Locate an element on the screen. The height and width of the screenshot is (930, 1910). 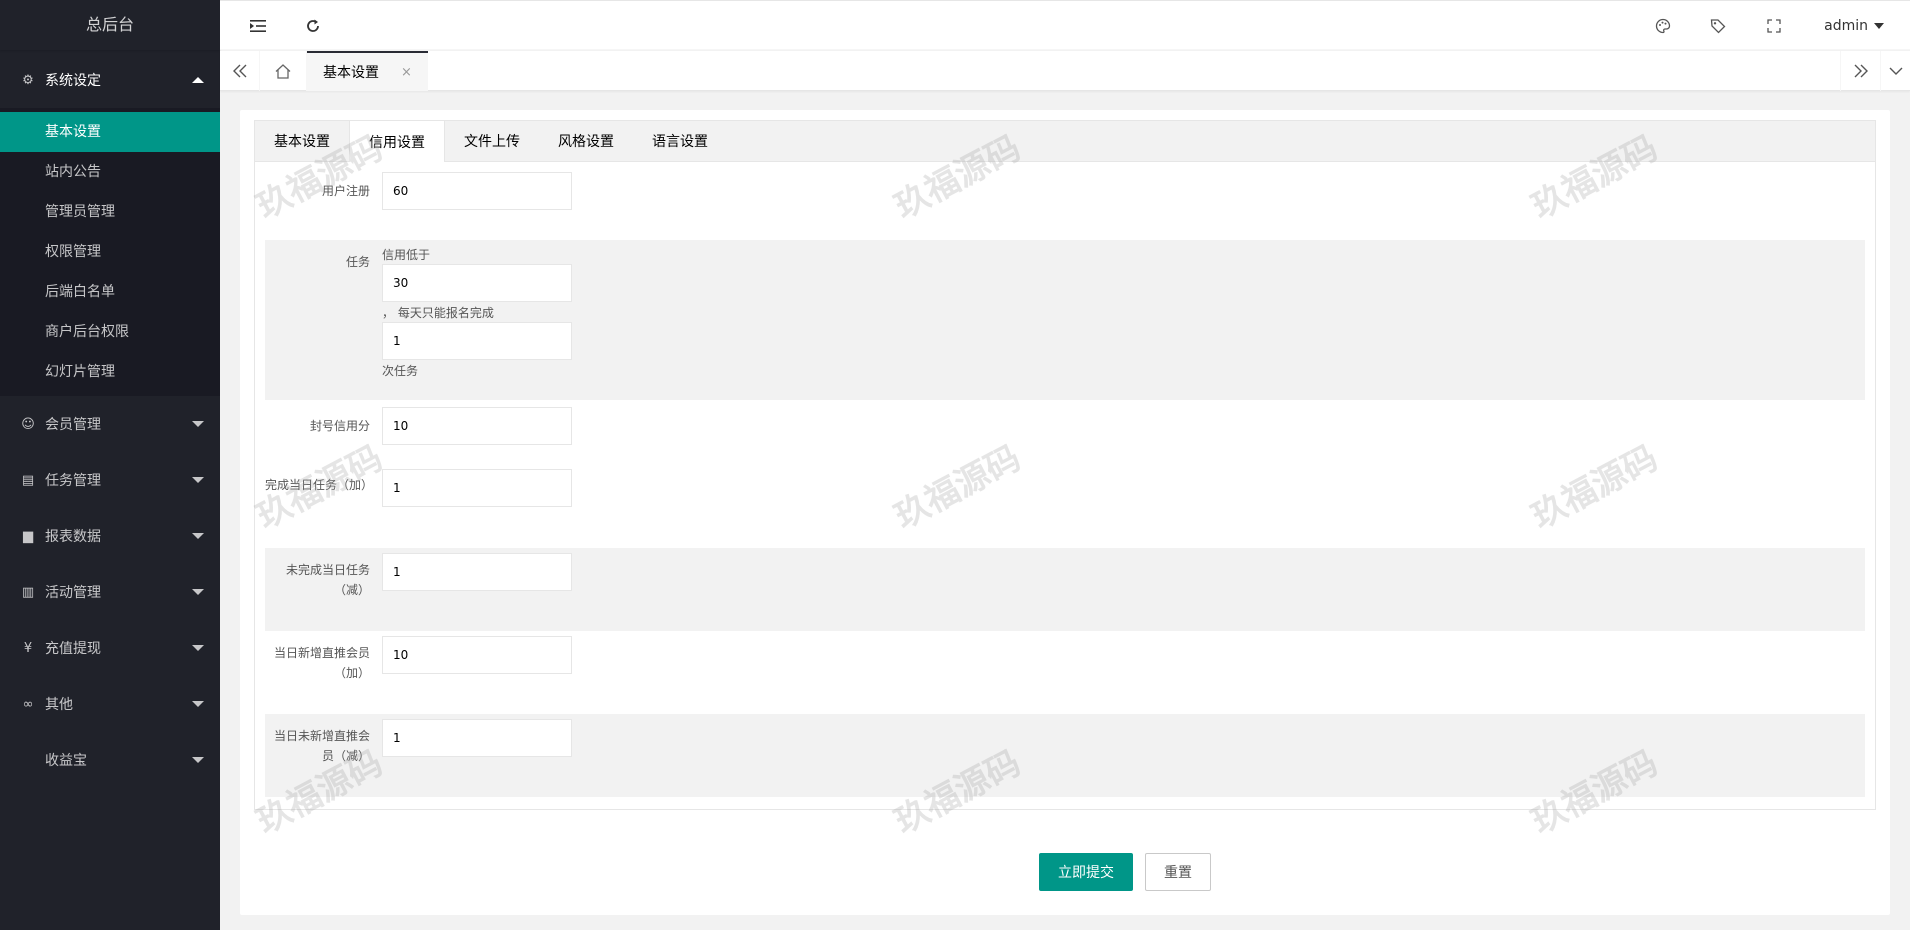
menu-label: 活动管理 is located at coordinates (73, 593).